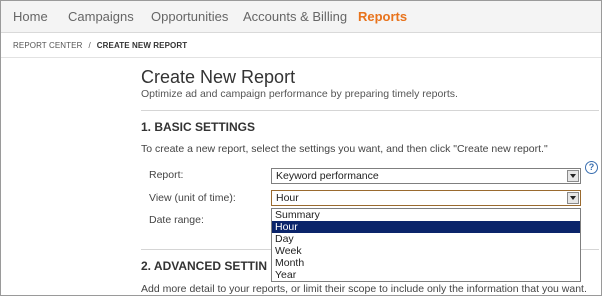 This screenshot has height=296, width=602. I want to click on breadcrumb-divider, so click(301, 57).